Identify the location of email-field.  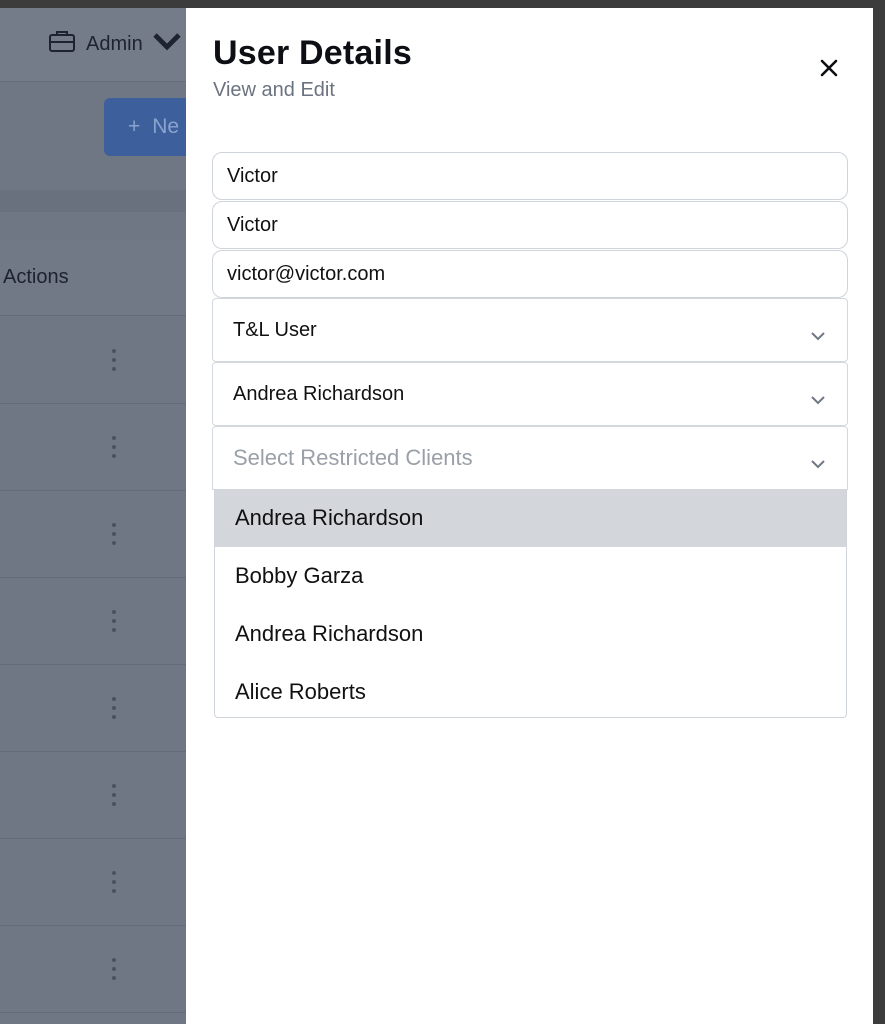
(530, 274).